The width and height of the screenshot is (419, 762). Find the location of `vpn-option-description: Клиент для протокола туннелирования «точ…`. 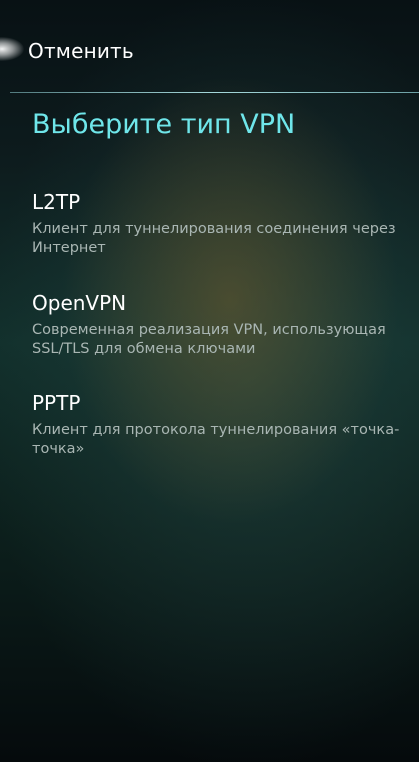

vpn-option-description: Клиент для протокола туннелирования «точ… is located at coordinates (216, 439).